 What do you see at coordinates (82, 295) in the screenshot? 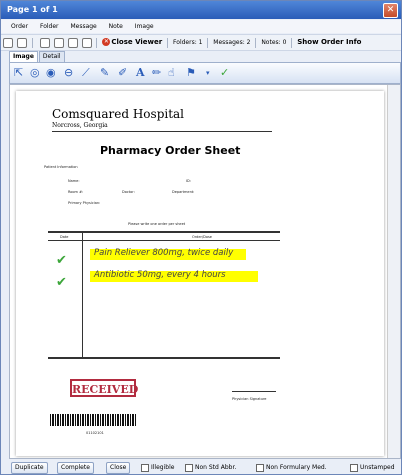
I see `table-column-divider` at bounding box center [82, 295].